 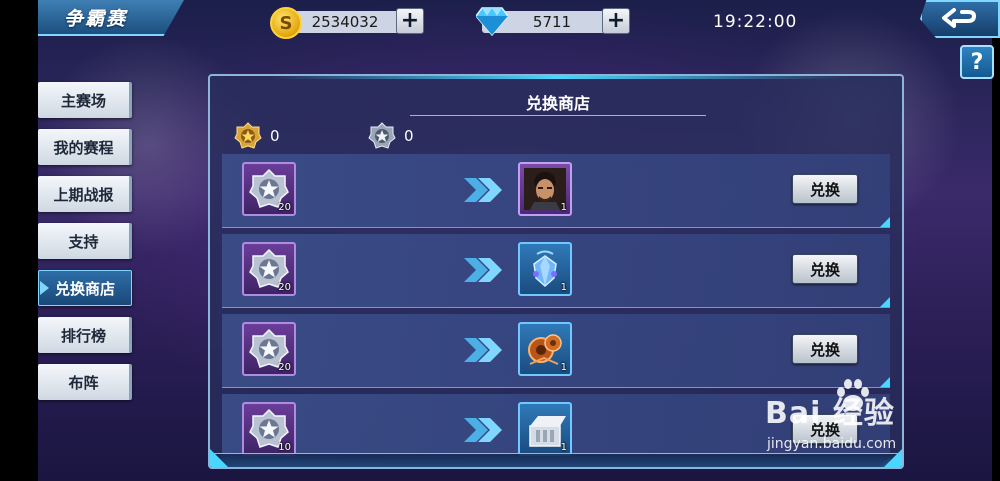 What do you see at coordinates (977, 62) in the screenshot?
I see `help-button: ?` at bounding box center [977, 62].